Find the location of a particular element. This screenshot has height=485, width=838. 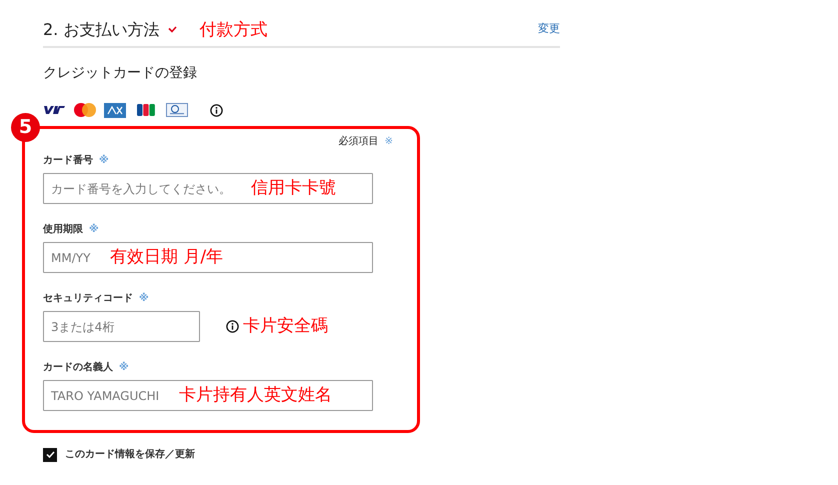

checkbox-label: このカード情報を保存／更新 is located at coordinates (130, 454).